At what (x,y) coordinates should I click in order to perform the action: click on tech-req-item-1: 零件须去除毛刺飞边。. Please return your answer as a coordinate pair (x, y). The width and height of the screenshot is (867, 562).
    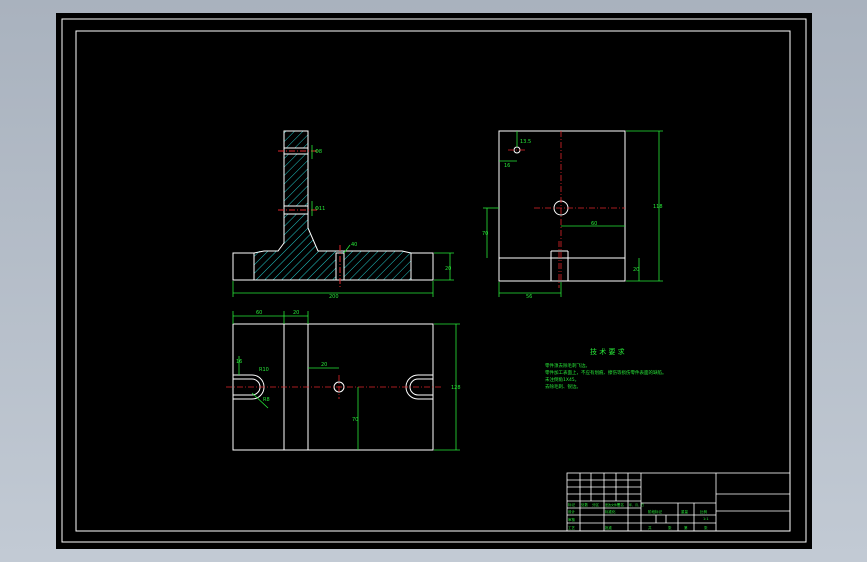
    Looking at the image, I should click on (567, 365).